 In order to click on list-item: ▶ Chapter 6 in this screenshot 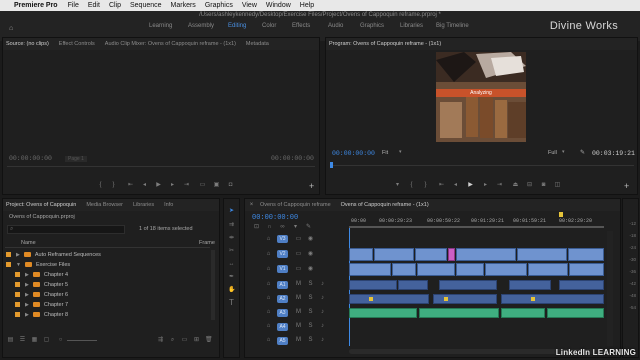, I will do `click(108, 294)`.